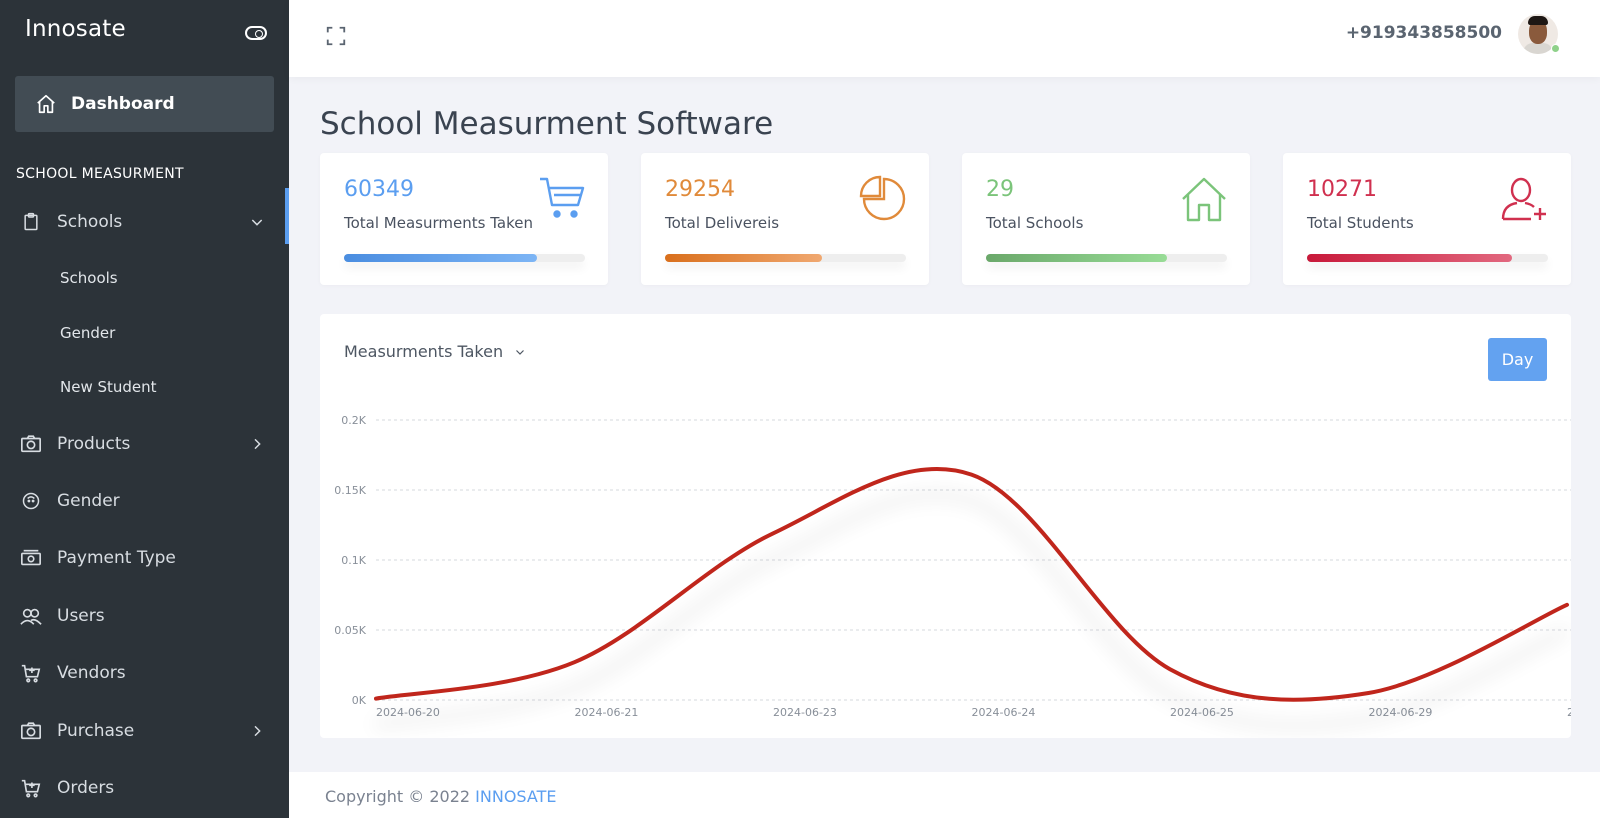 The width and height of the screenshot is (1600, 818). Describe the element at coordinates (144, 616) in the screenshot. I see `sidebar-item-users: Users` at that location.